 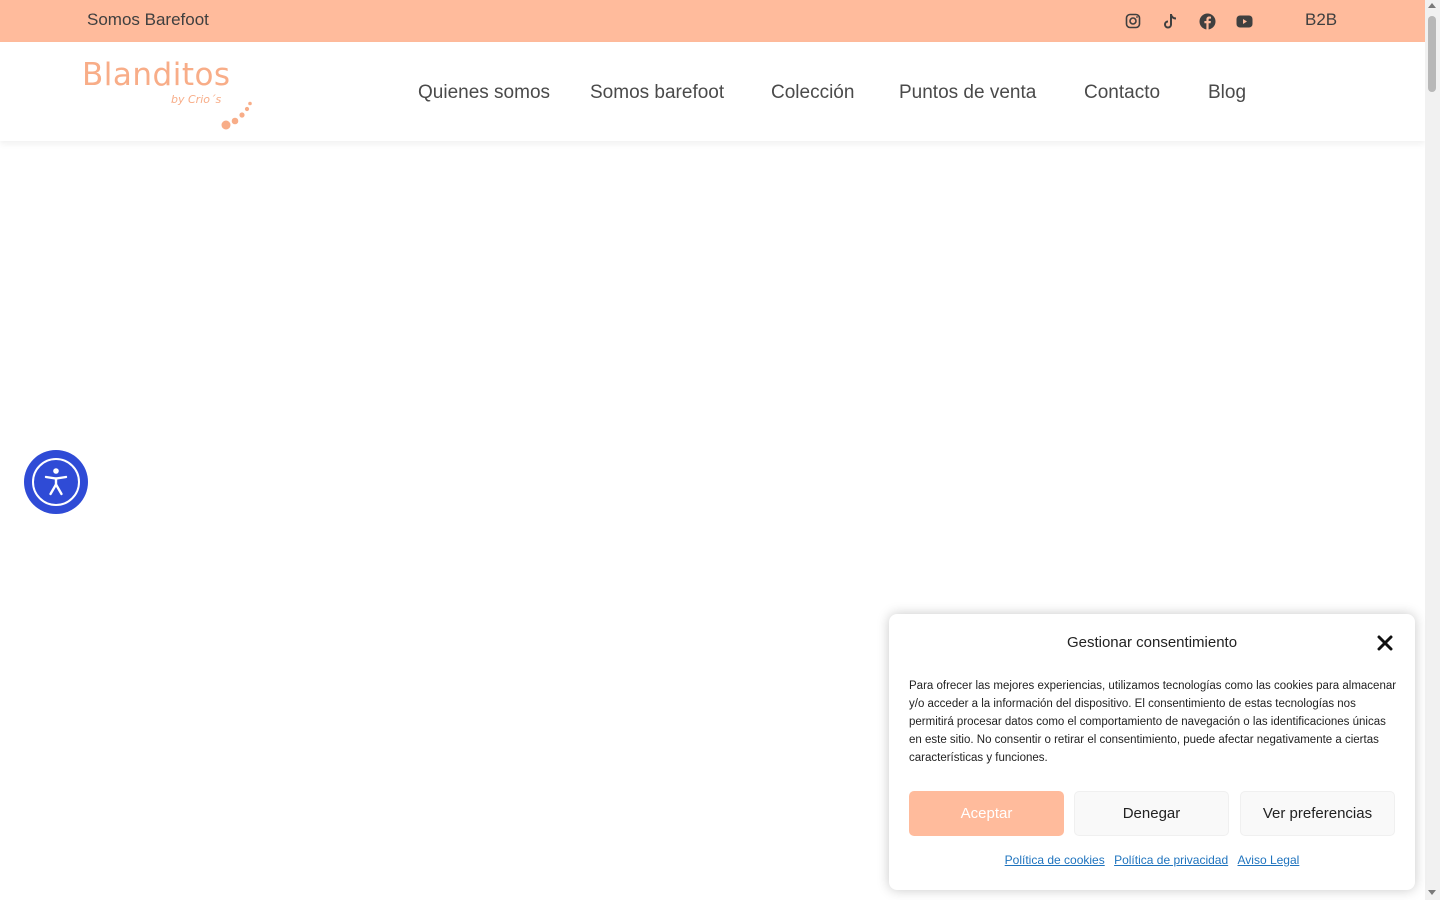 I want to click on deny-button: Denegar, so click(x=1151, y=813).